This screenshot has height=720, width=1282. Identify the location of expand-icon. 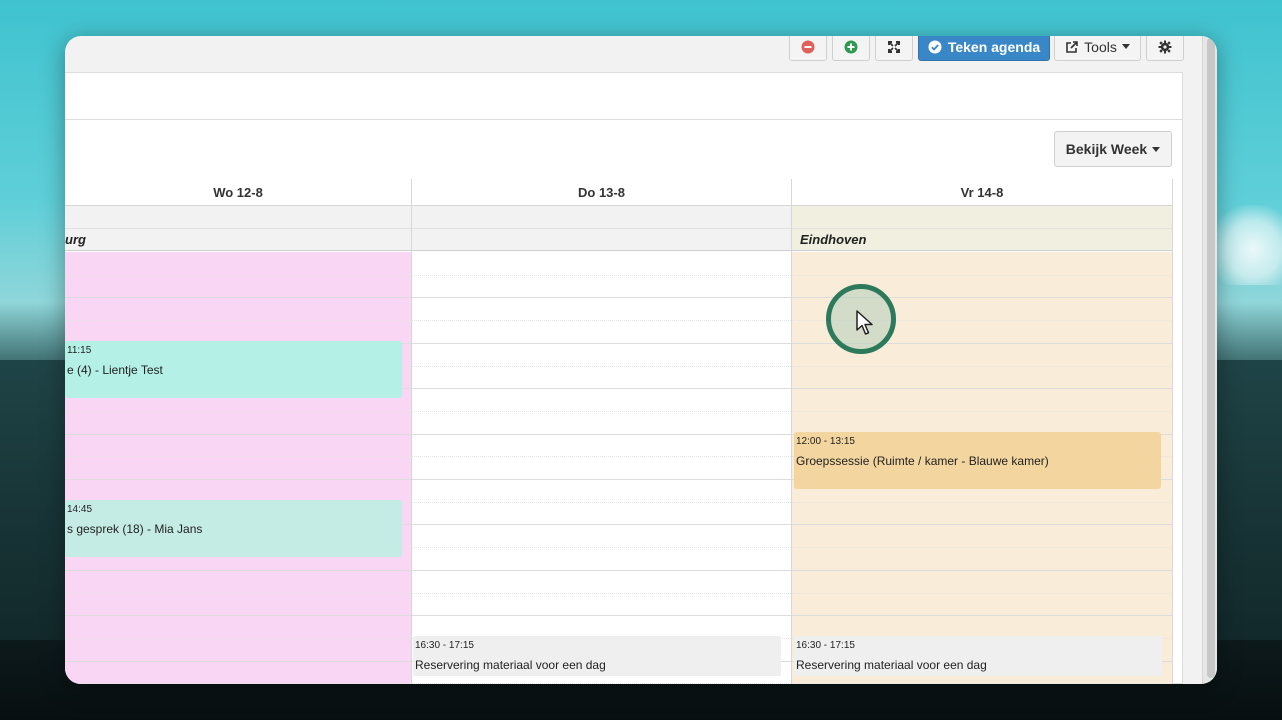
(894, 47).